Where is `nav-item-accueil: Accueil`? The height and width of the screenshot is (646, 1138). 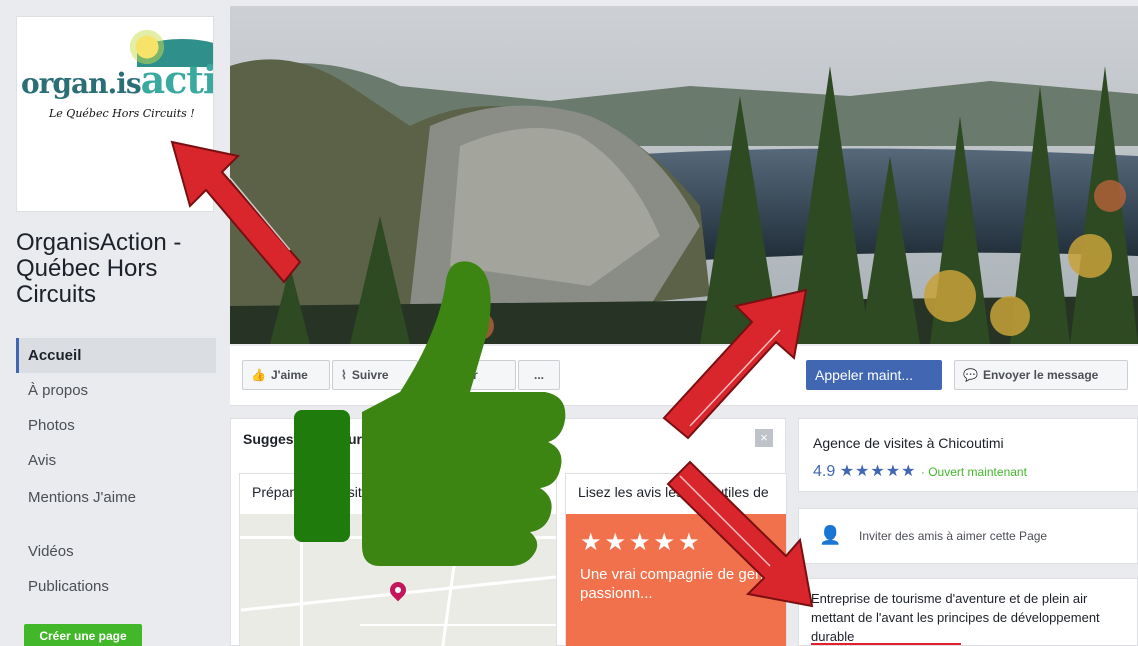
nav-item-accueil: Accueil is located at coordinates (116, 355).